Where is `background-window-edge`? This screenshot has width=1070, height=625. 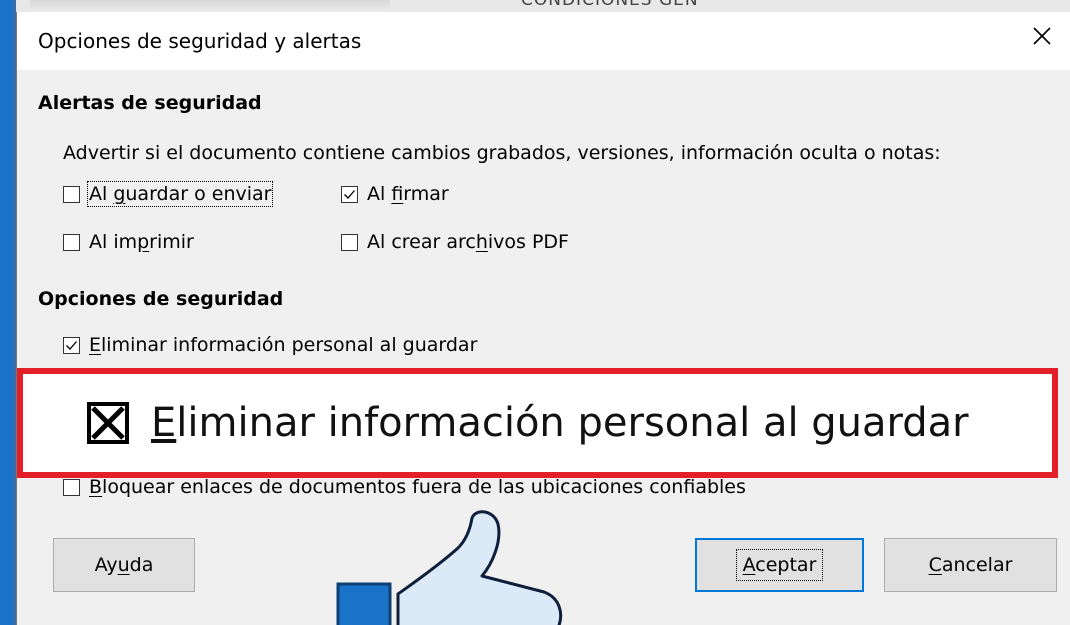
background-window-edge is located at coordinates (6, 312).